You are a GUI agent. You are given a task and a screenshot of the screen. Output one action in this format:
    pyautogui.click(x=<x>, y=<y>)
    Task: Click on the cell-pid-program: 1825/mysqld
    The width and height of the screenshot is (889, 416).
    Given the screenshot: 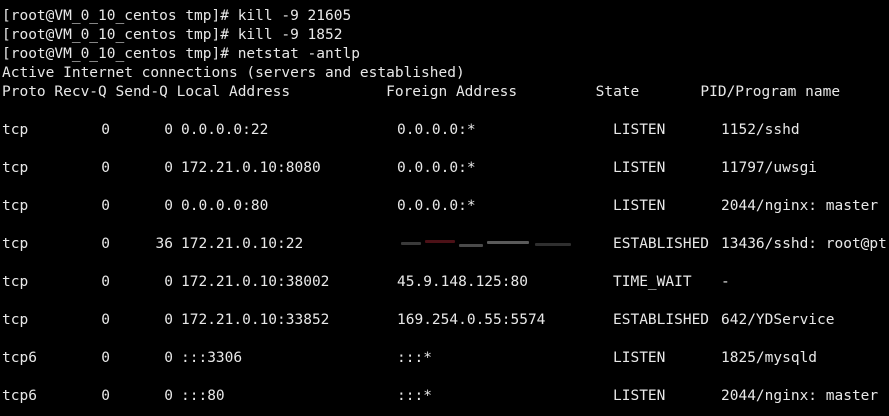 What is the action you would take?
    pyautogui.click(x=769, y=358)
    